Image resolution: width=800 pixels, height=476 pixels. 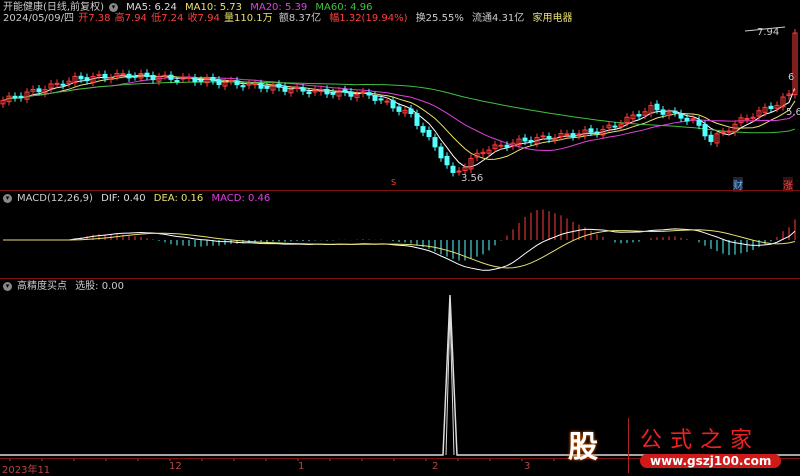 I want to click on logo-char: 股, so click(x=583, y=447).